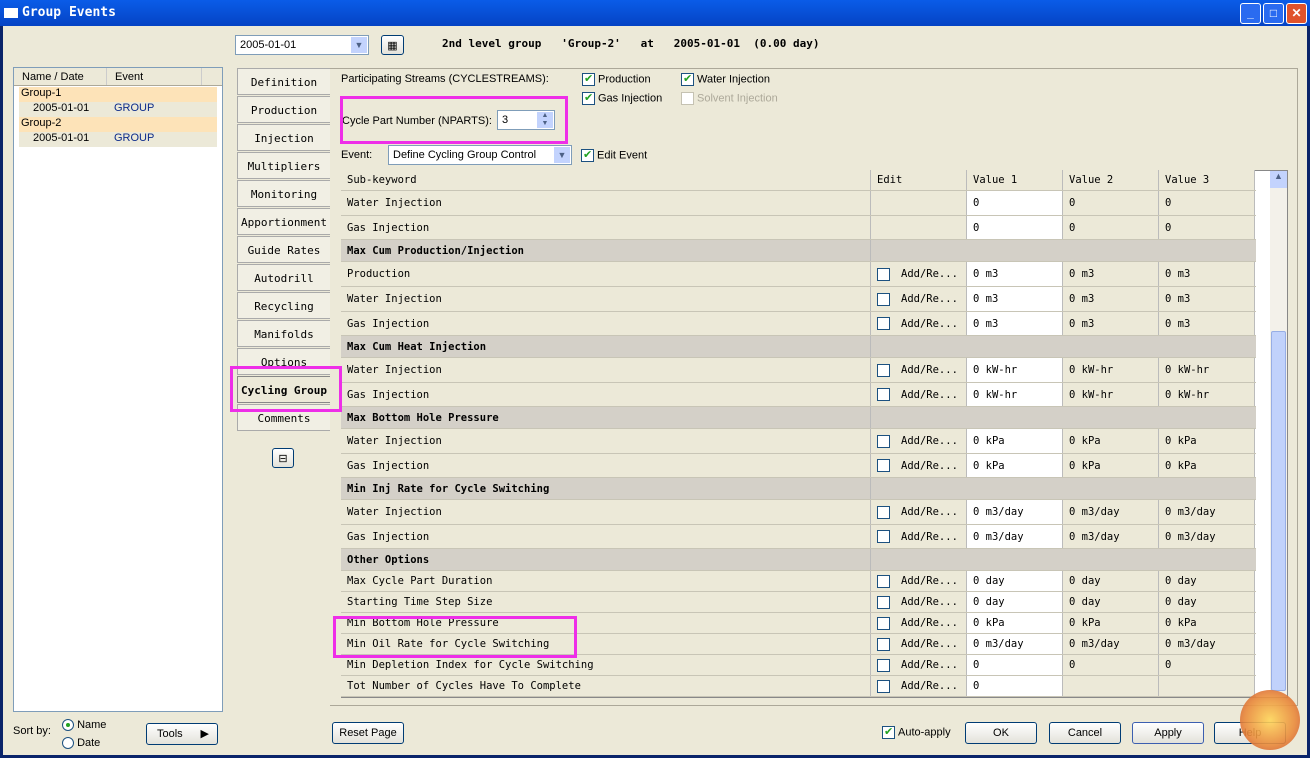 Image resolution: width=1310 pixels, height=758 pixels. What do you see at coordinates (616, 79) in the screenshot?
I see `production-checkbox: Production` at bounding box center [616, 79].